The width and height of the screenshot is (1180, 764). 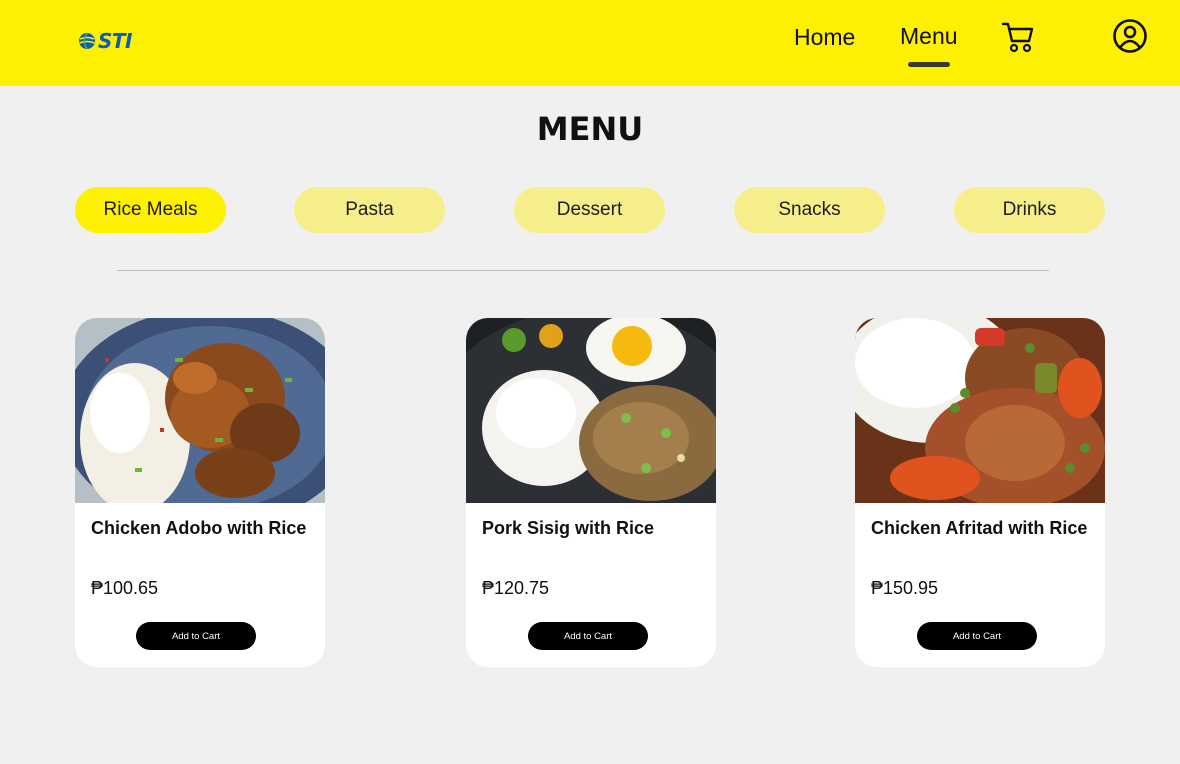 I want to click on category-snacks: Snacks, so click(x=809, y=210).